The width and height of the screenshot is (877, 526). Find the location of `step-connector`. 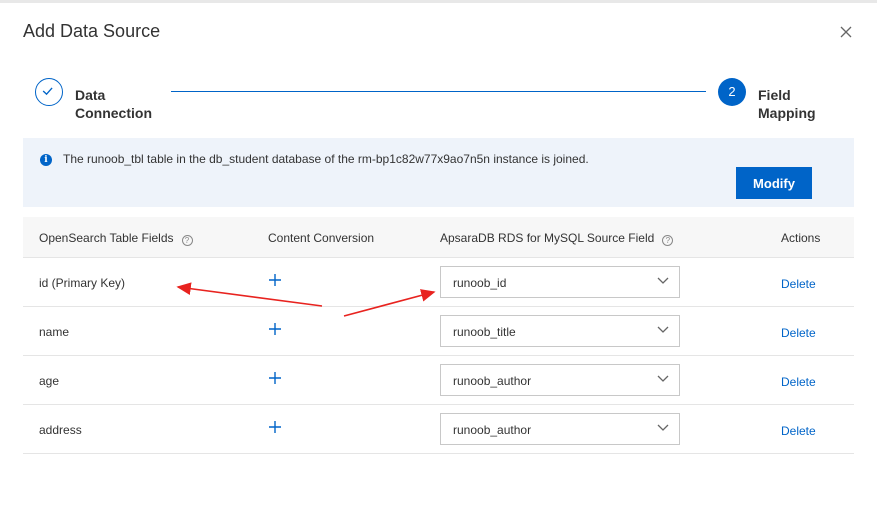

step-connector is located at coordinates (438, 91).